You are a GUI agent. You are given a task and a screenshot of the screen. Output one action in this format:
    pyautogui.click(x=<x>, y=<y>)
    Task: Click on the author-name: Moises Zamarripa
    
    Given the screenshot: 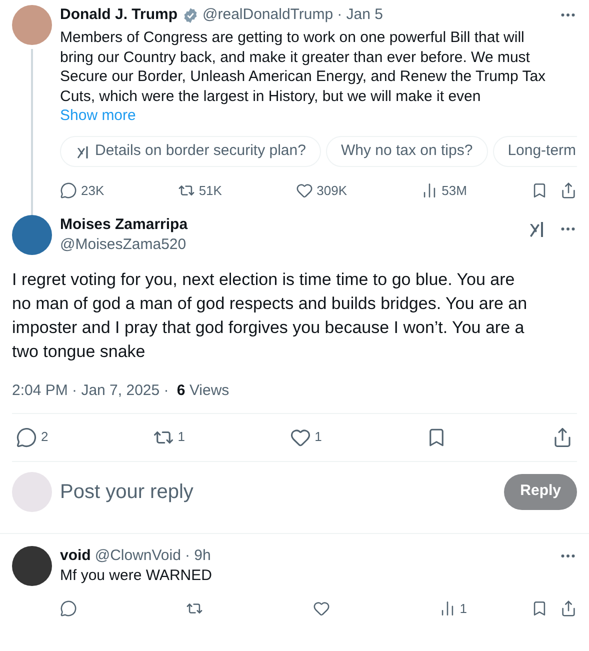 What is the action you would take?
    pyautogui.click(x=124, y=224)
    